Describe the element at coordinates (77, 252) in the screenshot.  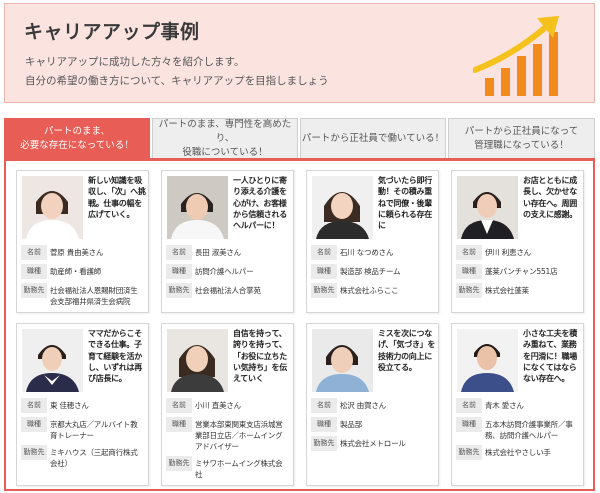
I see `person-name: 菅原 貴由美さん` at that location.